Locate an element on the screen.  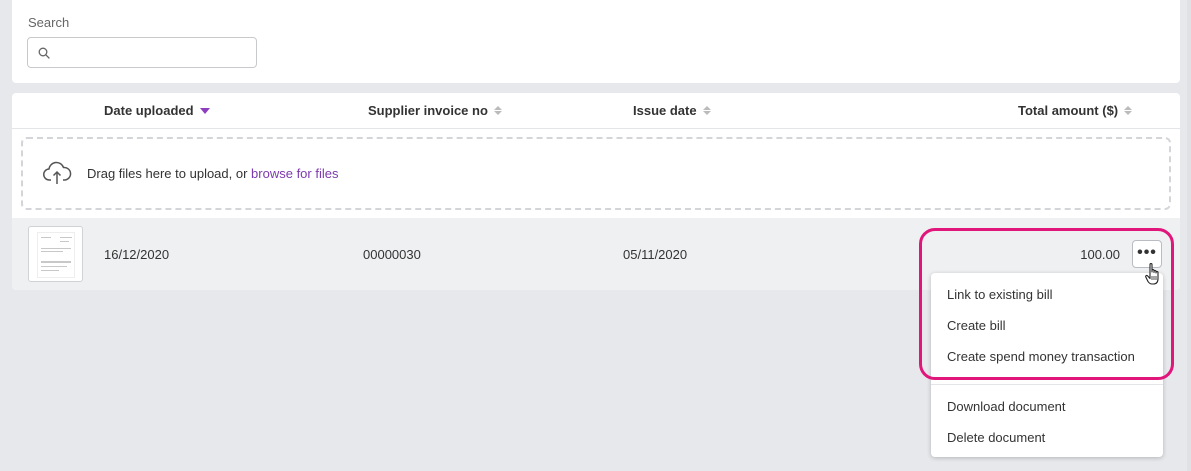
search-icon is located at coordinates (44, 53).